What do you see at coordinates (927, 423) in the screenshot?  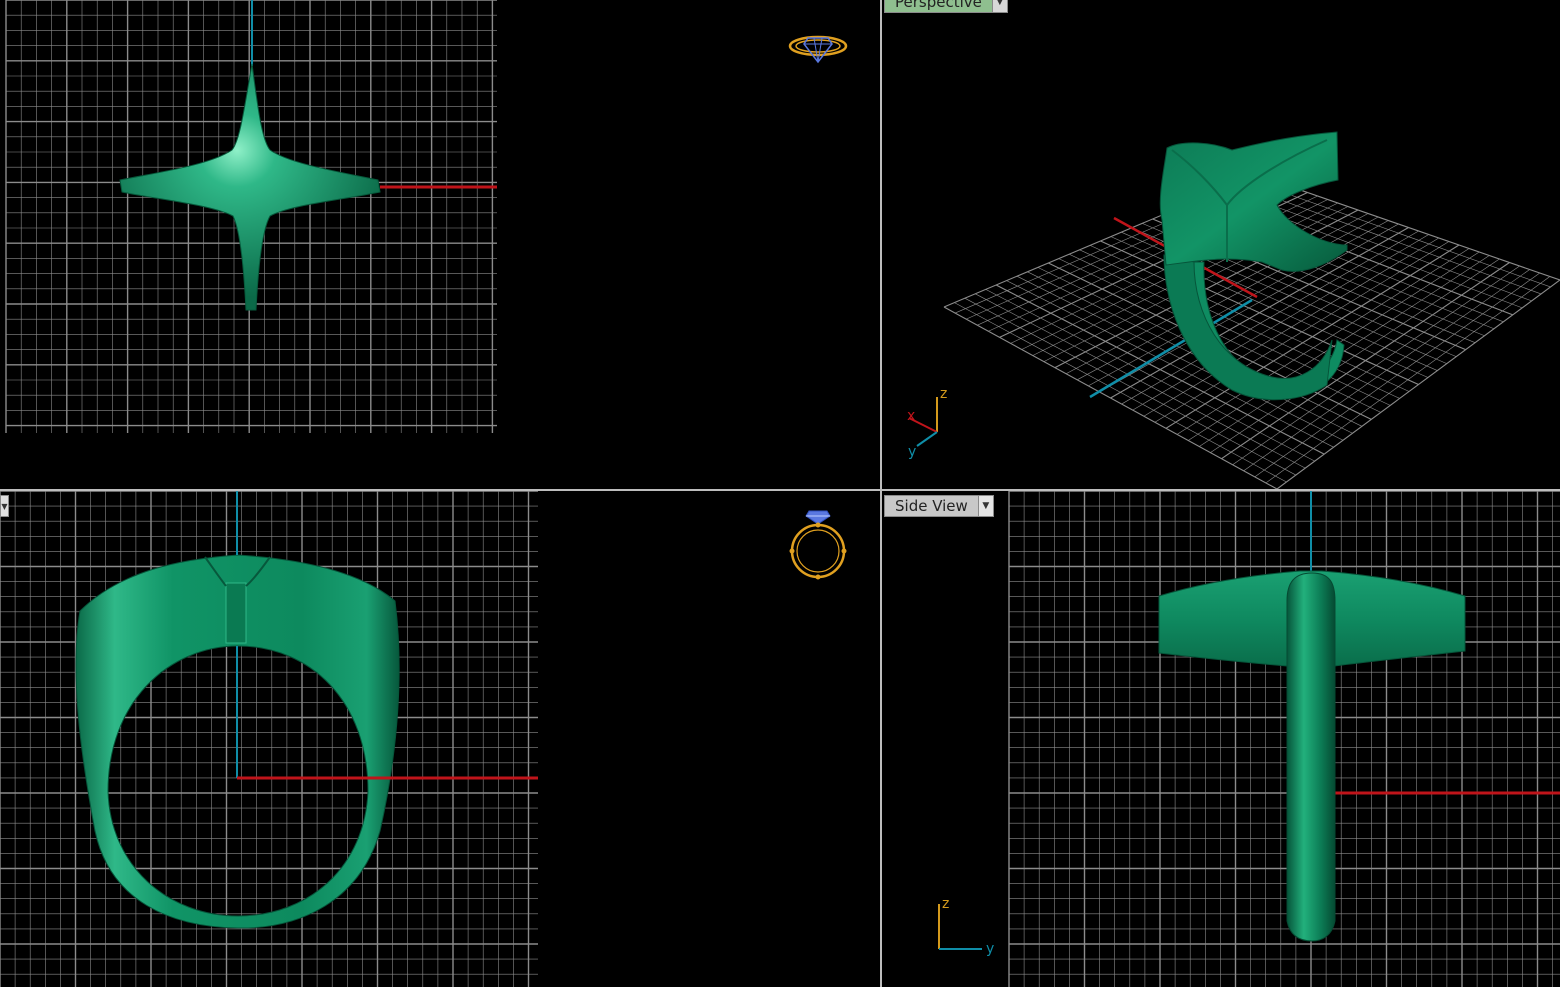 I see `axis-triad-perspective: z x y` at bounding box center [927, 423].